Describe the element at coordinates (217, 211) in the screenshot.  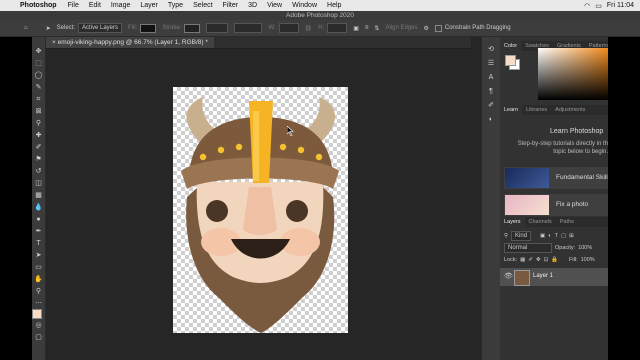
I see `left-eye` at that location.